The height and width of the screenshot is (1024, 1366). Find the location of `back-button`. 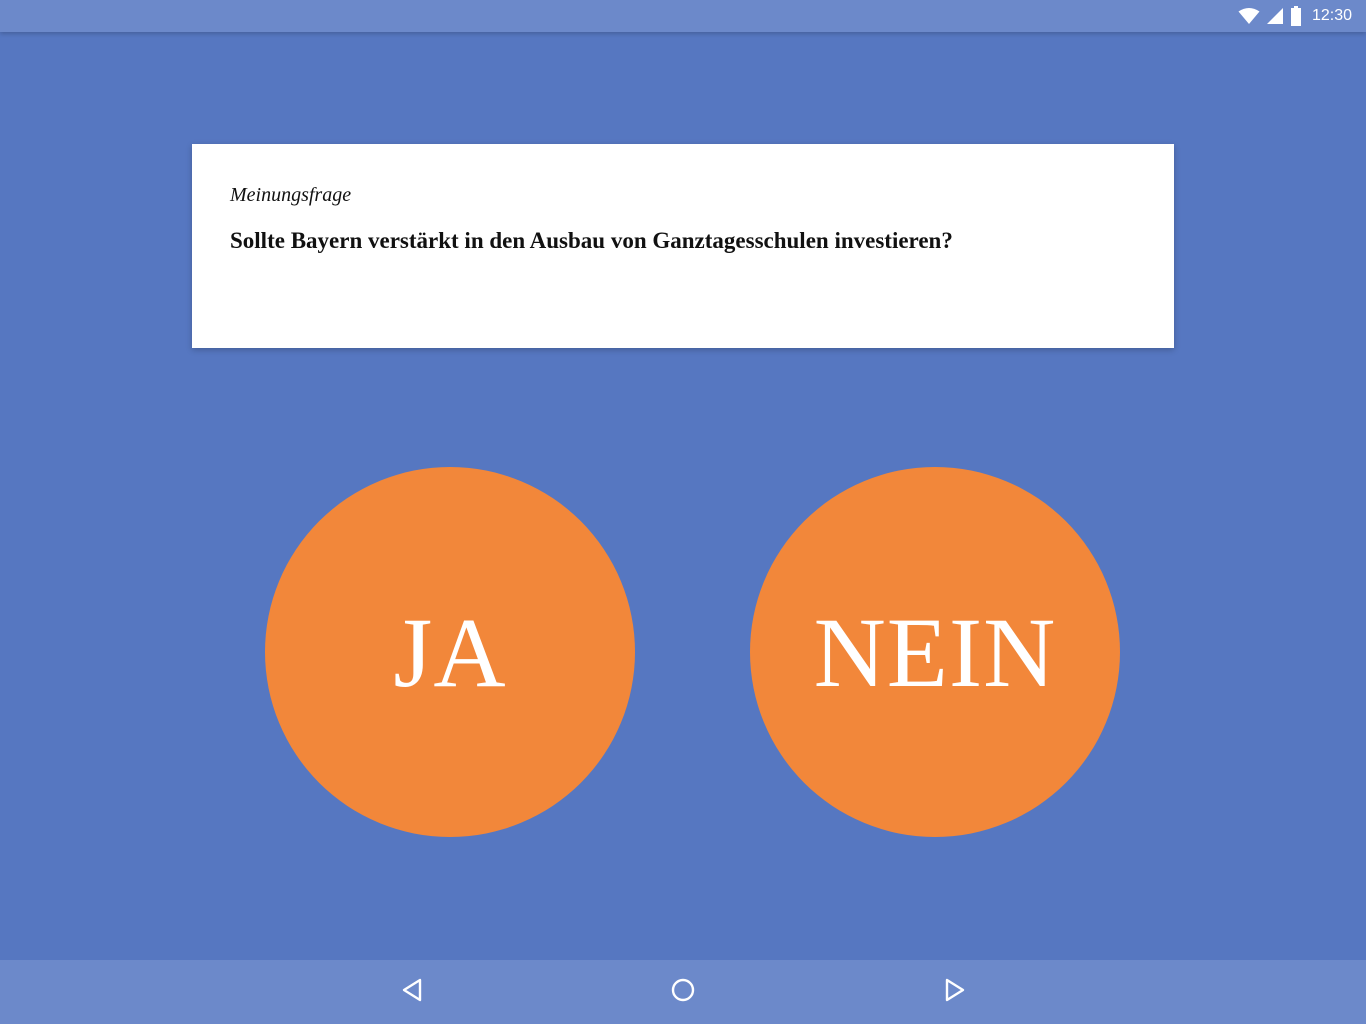

back-button is located at coordinates (412, 992).